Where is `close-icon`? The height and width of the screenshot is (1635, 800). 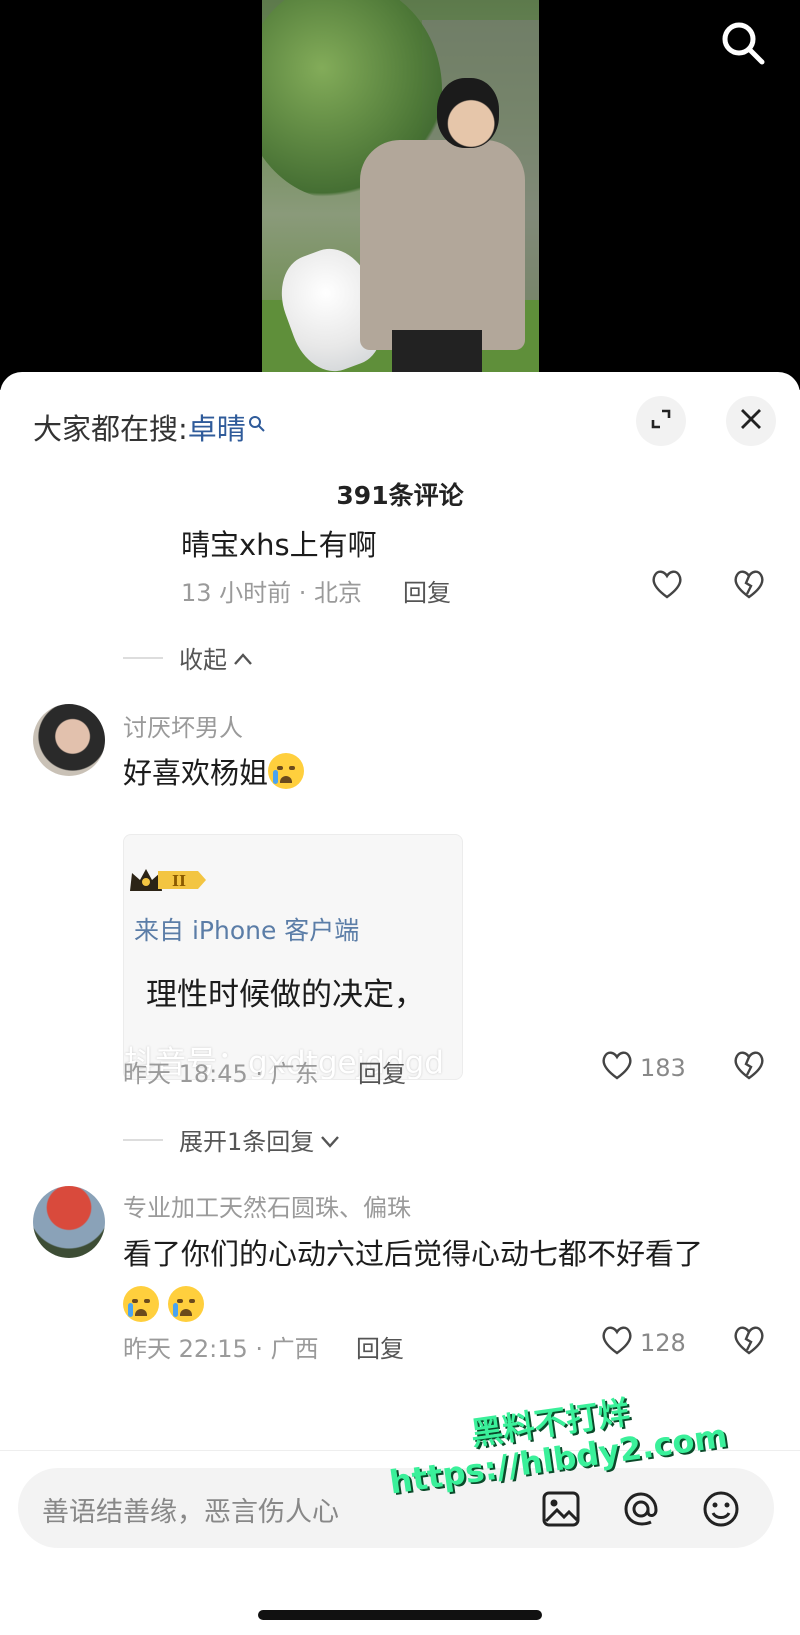 close-icon is located at coordinates (751, 421).